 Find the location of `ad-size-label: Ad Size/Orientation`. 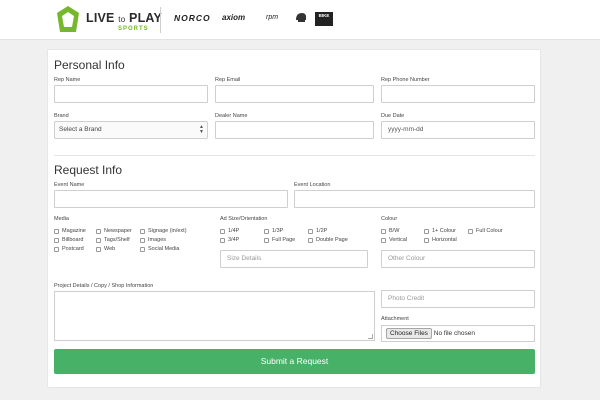

ad-size-label: Ad Size/Orientation is located at coordinates (244, 219).